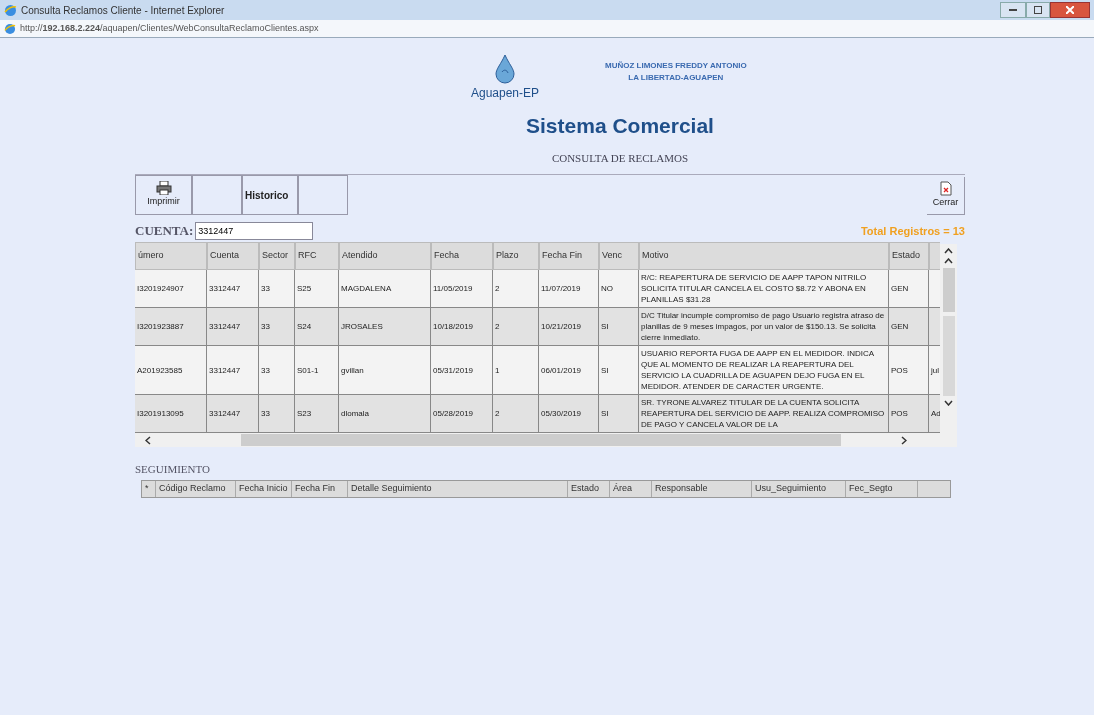 This screenshot has width=1094, height=715. I want to click on table-cell: I3201924907, so click(171, 288).